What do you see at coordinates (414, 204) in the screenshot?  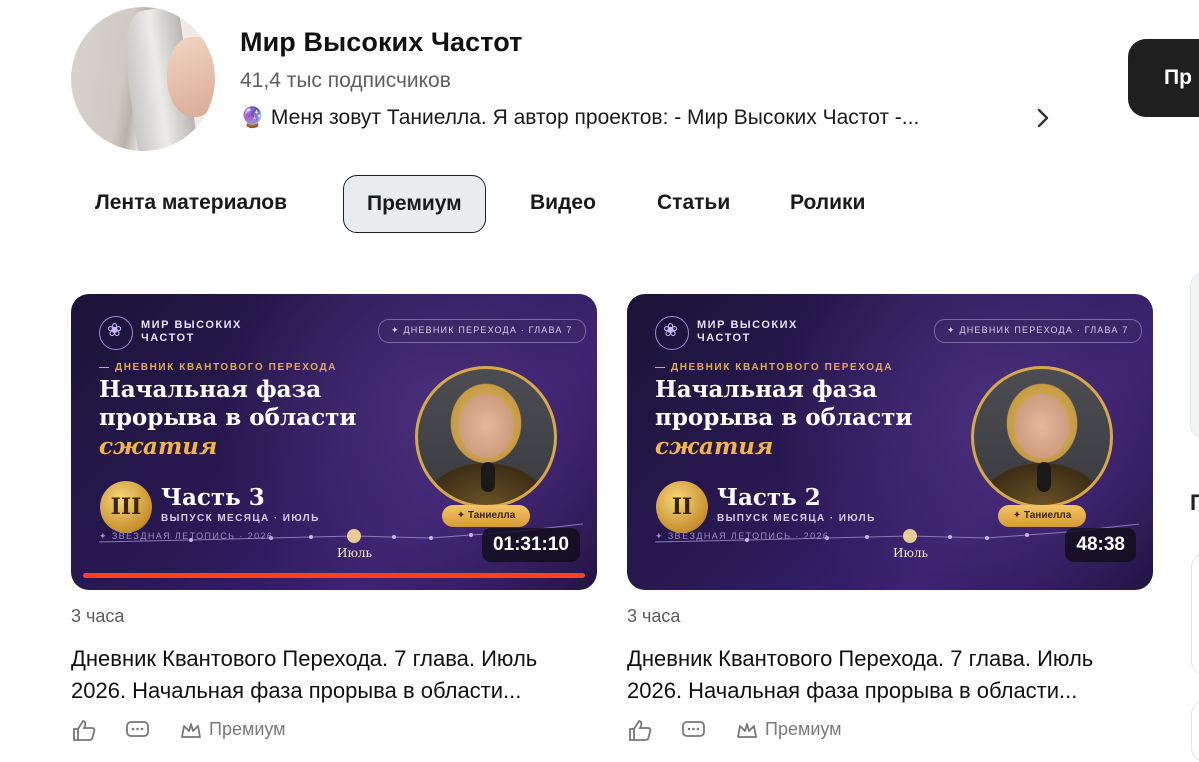 I see `tab-premium: Премиум` at bounding box center [414, 204].